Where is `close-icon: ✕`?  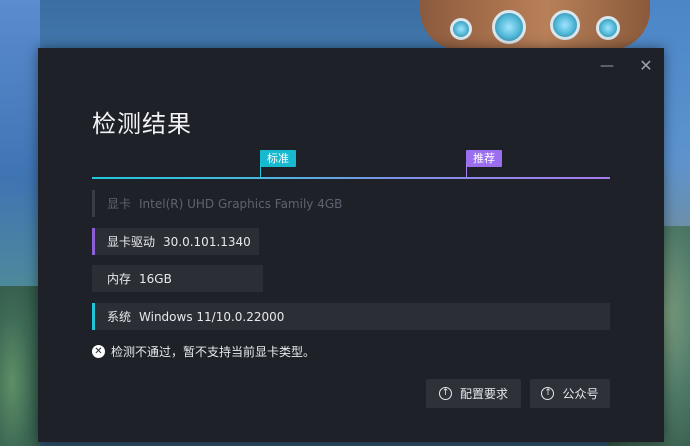
close-icon: ✕ is located at coordinates (646, 65).